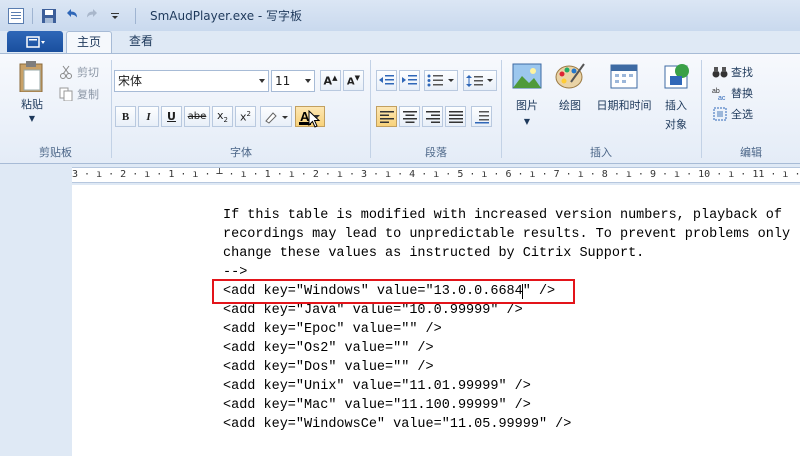 Image resolution: width=800 pixels, height=456 pixels. What do you see at coordinates (148, 116) in the screenshot?
I see `italic-button: I` at bounding box center [148, 116].